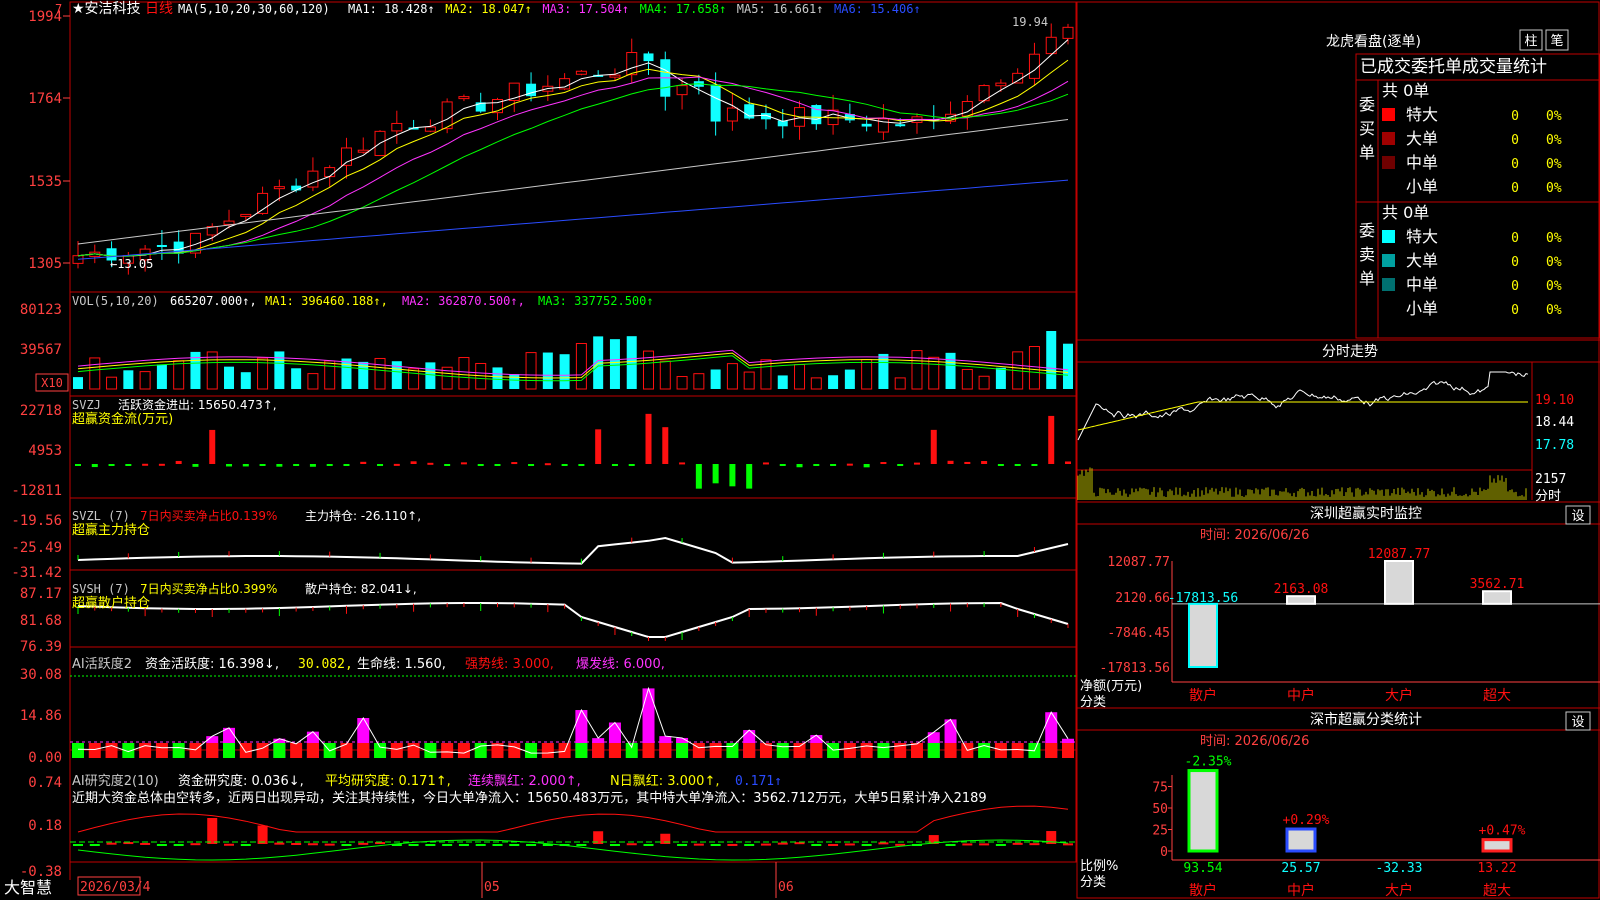 Image resolution: width=1600 pixels, height=900 pixels. What do you see at coordinates (41, 594) in the screenshot?
I see `svsh-tick-label: 87.17` at bounding box center [41, 594].